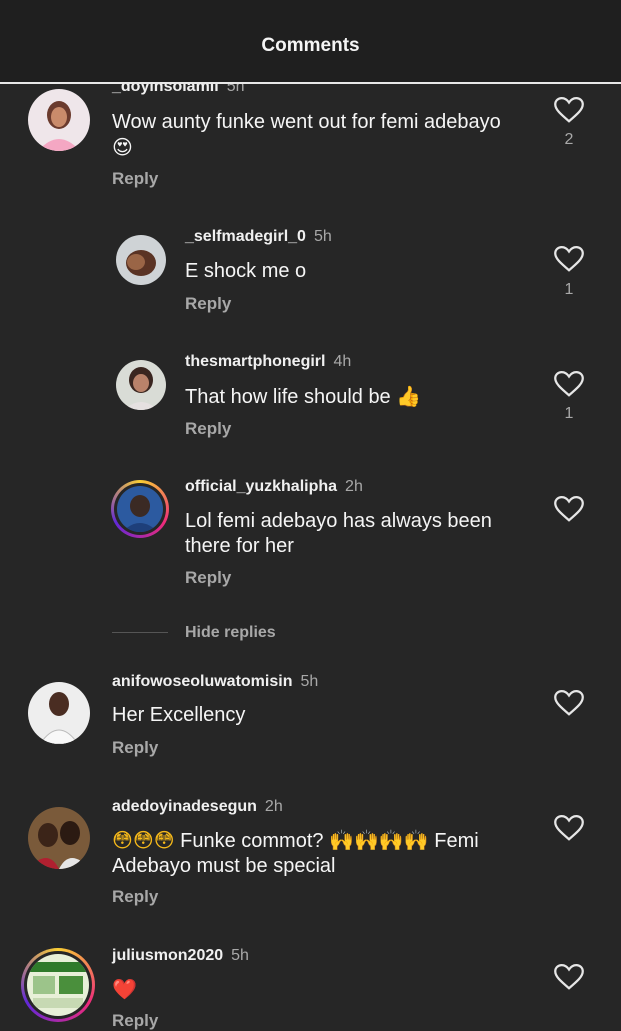 This screenshot has width=621, height=1031. Describe the element at coordinates (261, 486) in the screenshot. I see `username: official_yuzkhalipha` at that location.